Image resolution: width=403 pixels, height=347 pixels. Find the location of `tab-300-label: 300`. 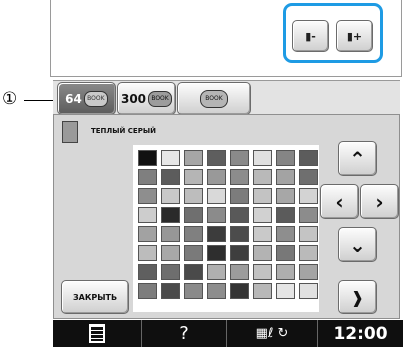

tab-300-label: 300 is located at coordinates (133, 98).